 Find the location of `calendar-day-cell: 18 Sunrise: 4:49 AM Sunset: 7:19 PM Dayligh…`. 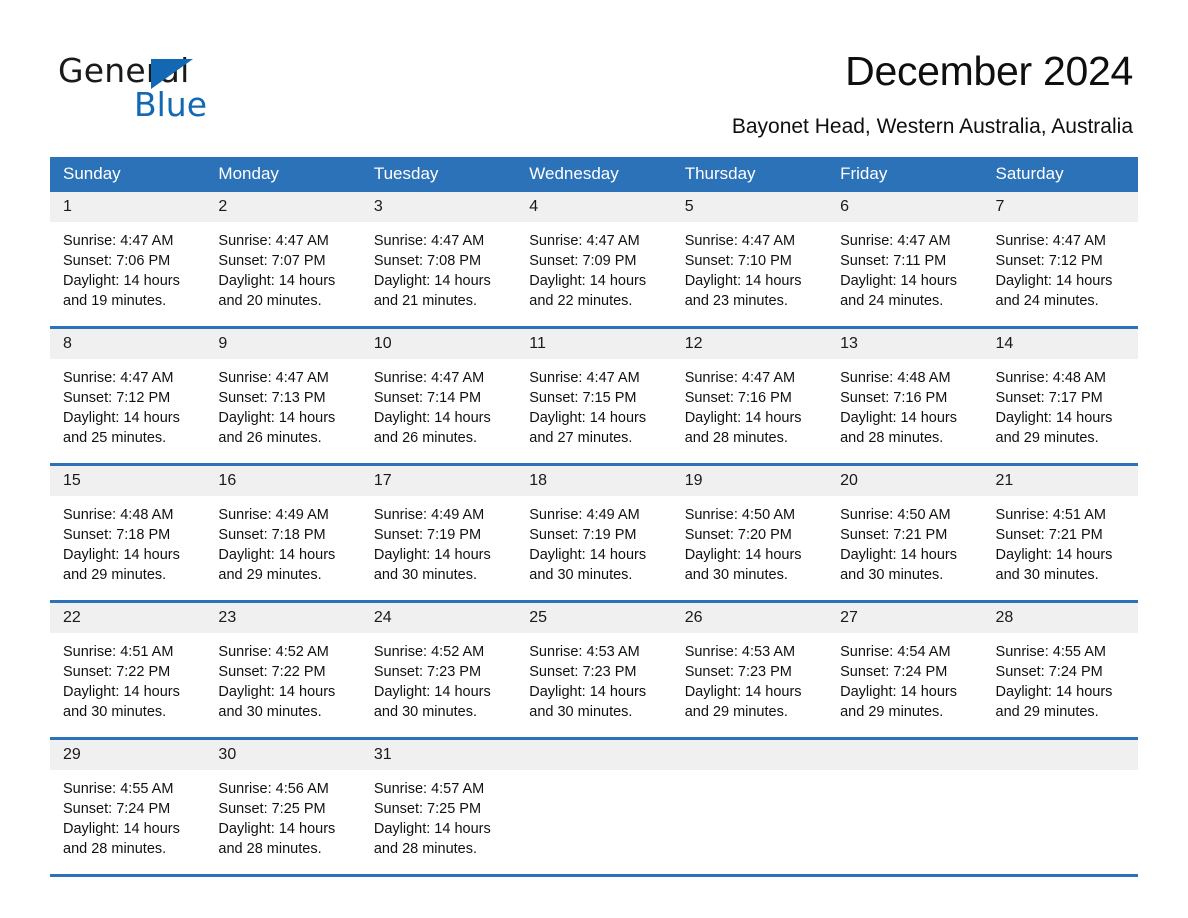

calendar-day-cell: 18 Sunrise: 4:49 AM Sunset: 7:19 PM Dayligh… is located at coordinates (594, 532).